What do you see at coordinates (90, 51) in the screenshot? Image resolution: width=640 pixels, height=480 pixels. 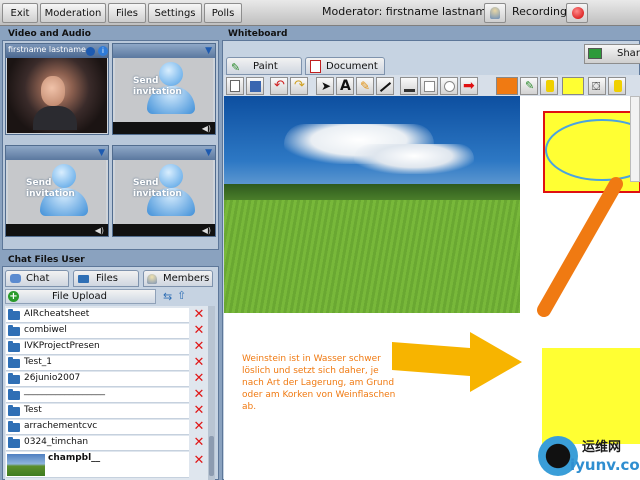 I see `mute-icon` at bounding box center [90, 51].